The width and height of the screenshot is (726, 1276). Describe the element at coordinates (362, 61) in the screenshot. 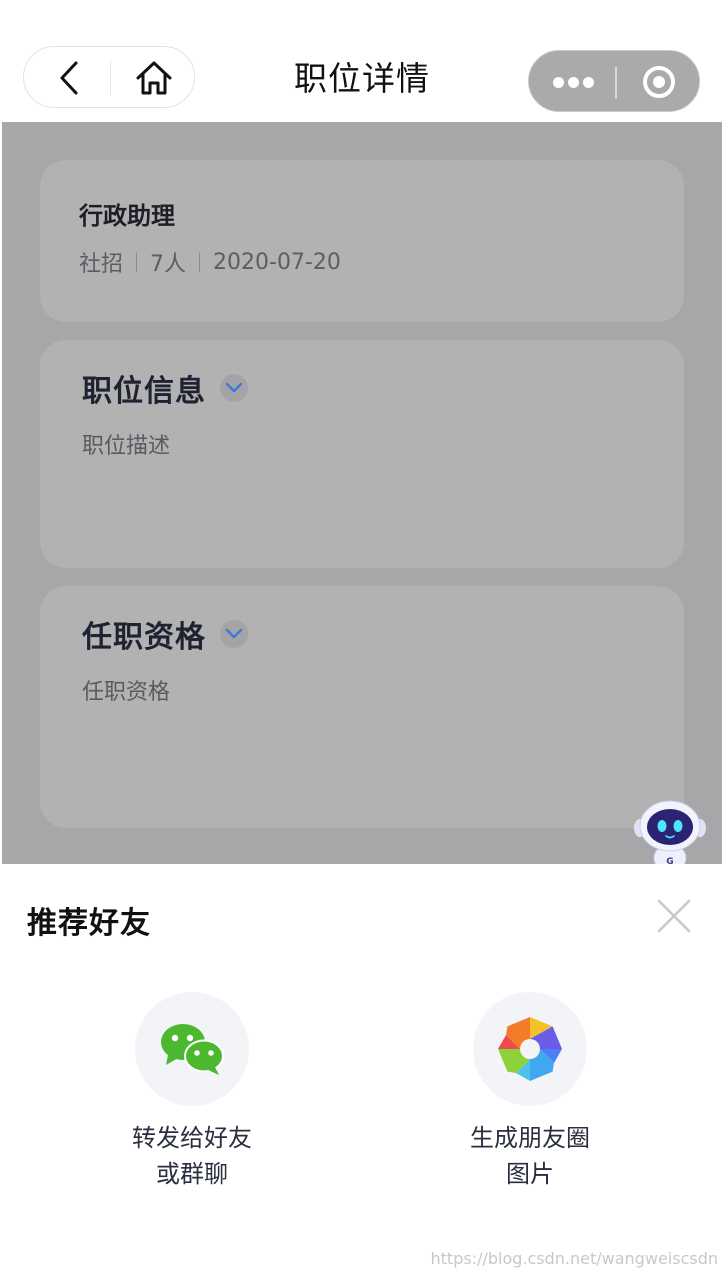

I see `navigation-bar: 职位详情` at that location.